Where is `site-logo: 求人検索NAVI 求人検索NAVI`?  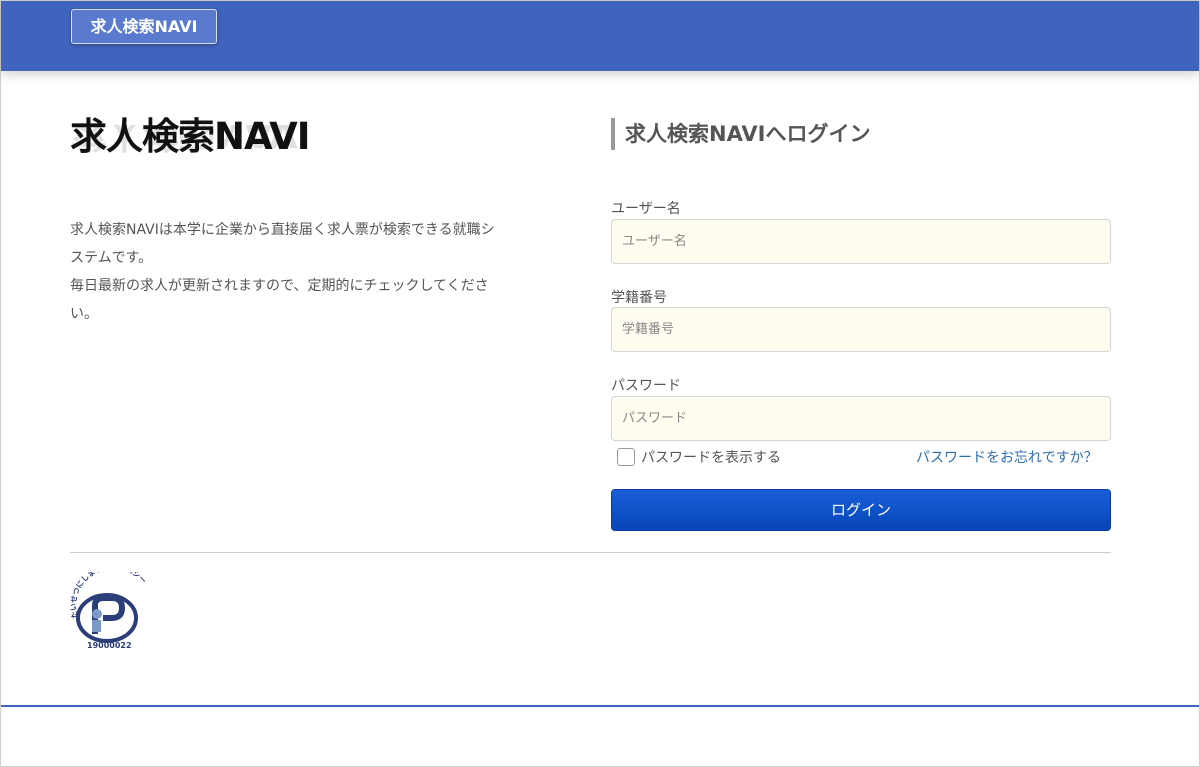
site-logo: 求人検索NAVI 求人検索NAVI is located at coordinates (200, 150).